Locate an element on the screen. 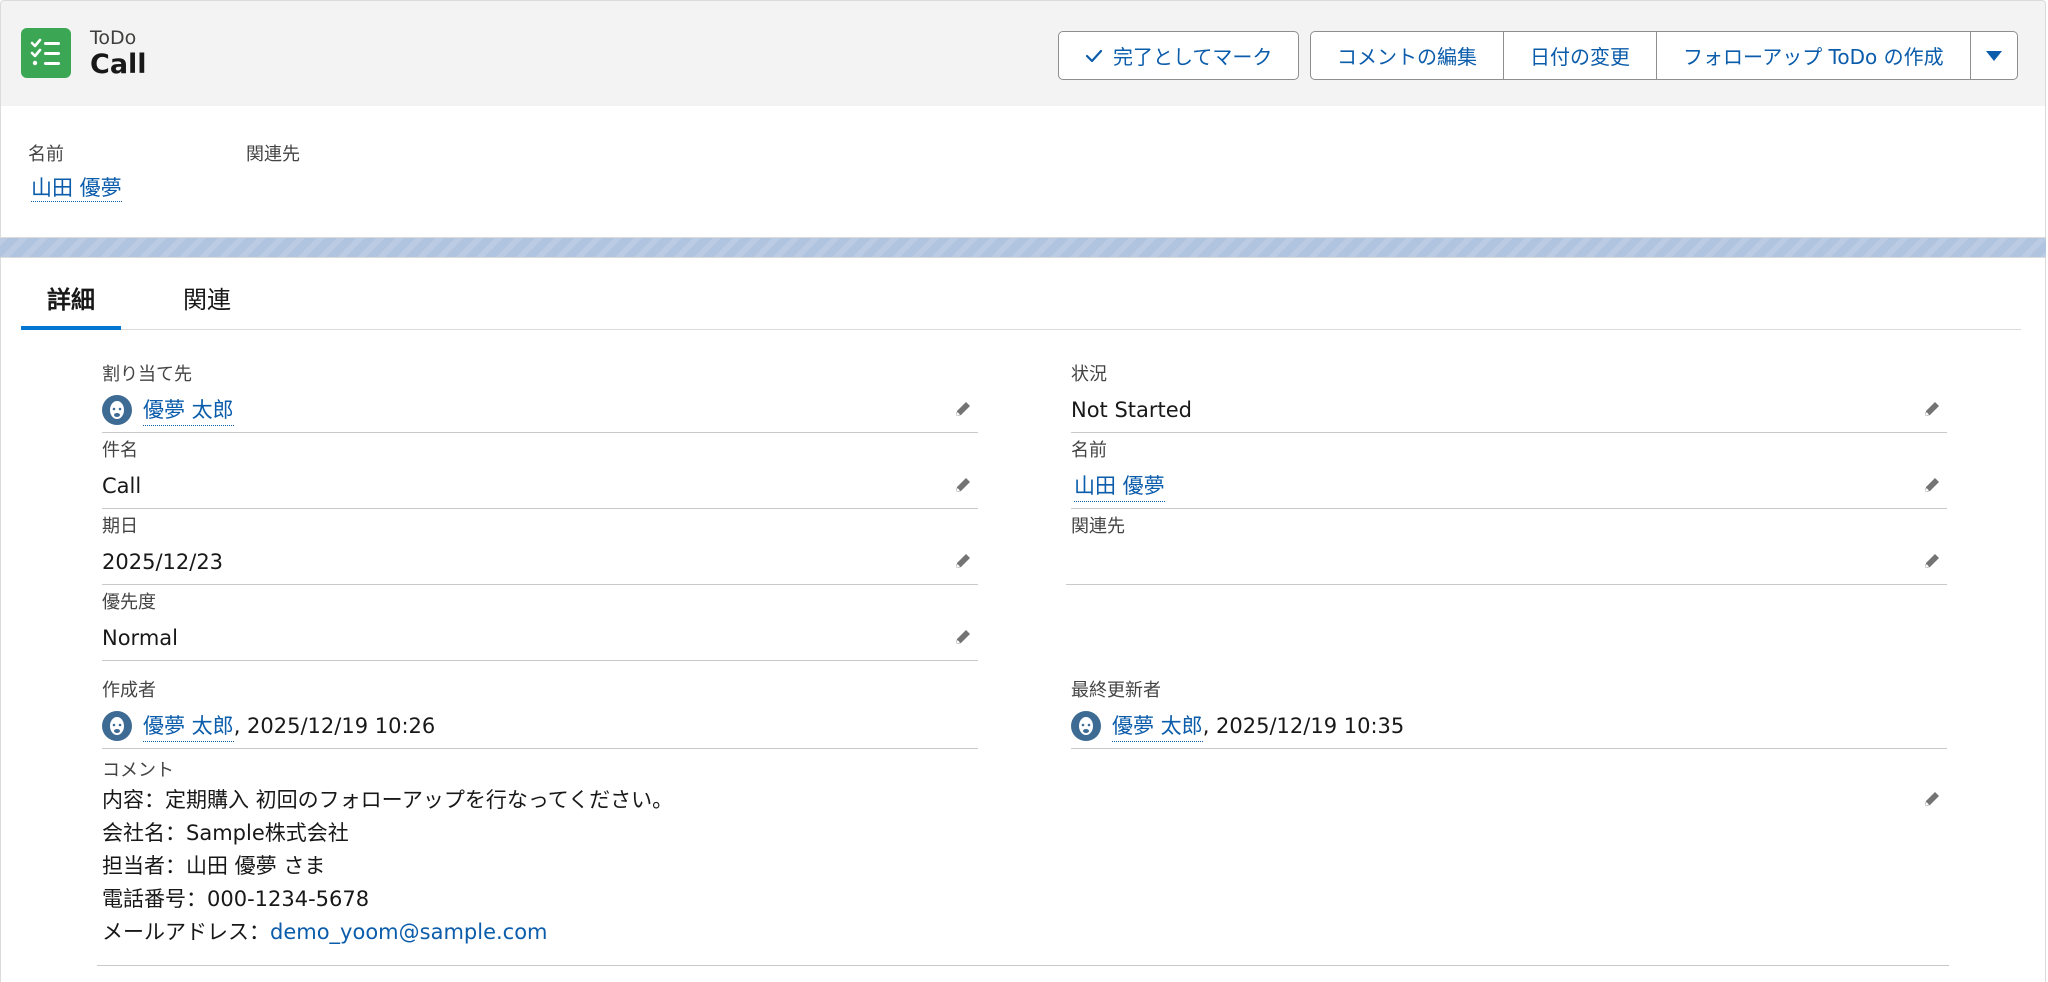  mark-complete-label: 完了としてマーク is located at coordinates (1193, 57).